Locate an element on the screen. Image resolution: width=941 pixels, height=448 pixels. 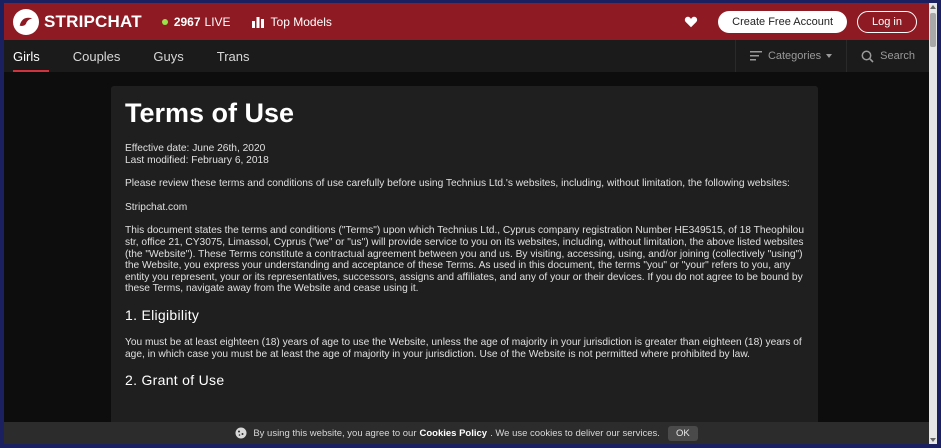
live-count: 2967 is located at coordinates (187, 21).